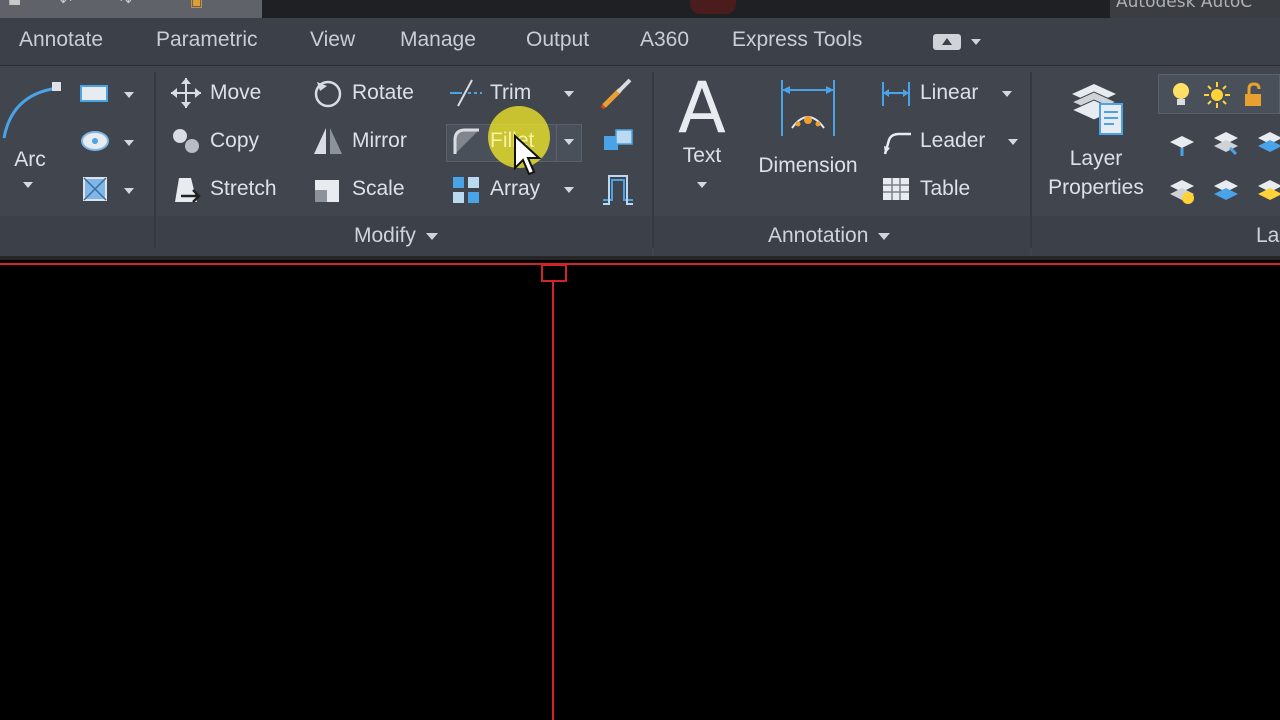 This screenshot has height=720, width=1280. Describe the element at coordinates (96, 189) in the screenshot. I see `region-icon` at that location.